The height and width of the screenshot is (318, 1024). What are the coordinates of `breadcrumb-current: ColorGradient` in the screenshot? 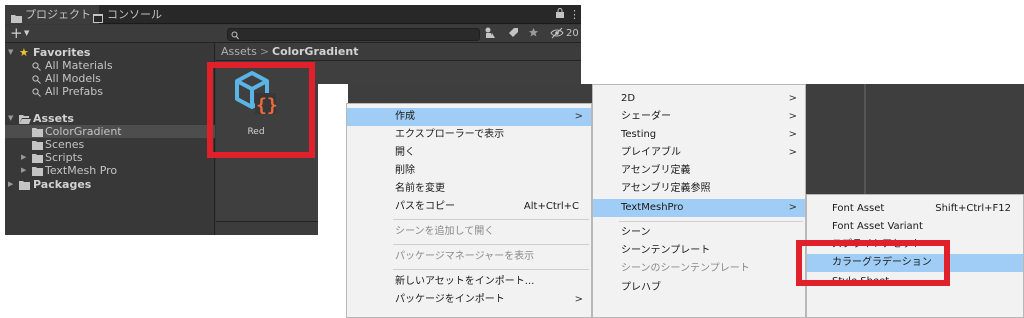 It's located at (315, 51).